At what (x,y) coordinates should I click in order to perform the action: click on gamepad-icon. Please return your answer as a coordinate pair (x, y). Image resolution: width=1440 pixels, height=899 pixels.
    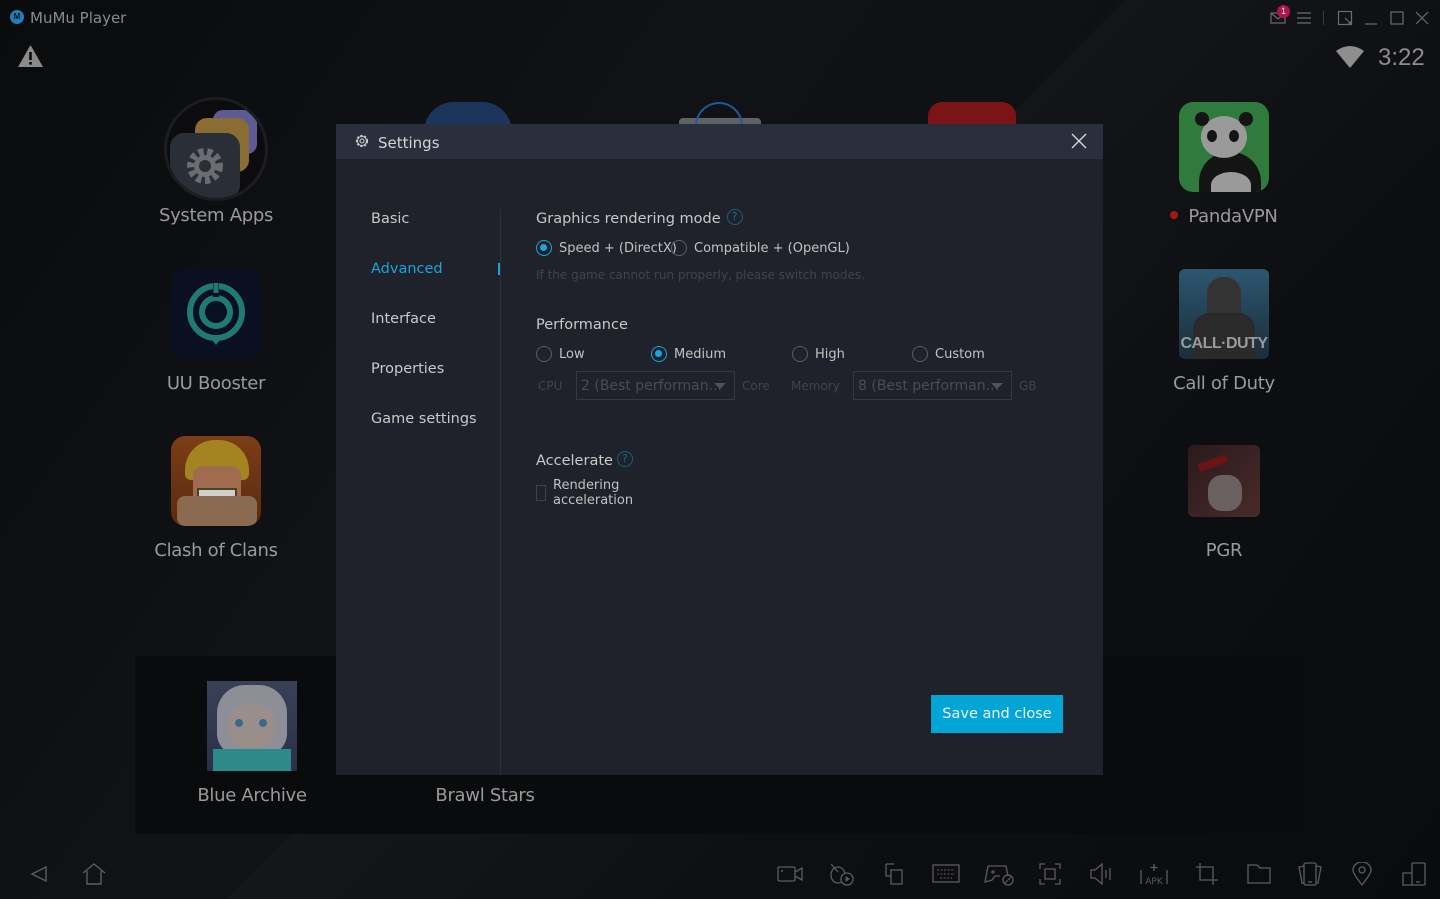
    Looking at the image, I should click on (999, 874).